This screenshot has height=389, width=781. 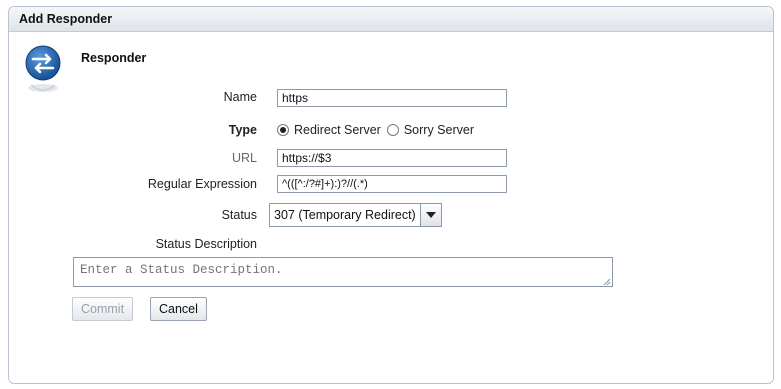 What do you see at coordinates (239, 215) in the screenshot?
I see `status-label: Status` at bounding box center [239, 215].